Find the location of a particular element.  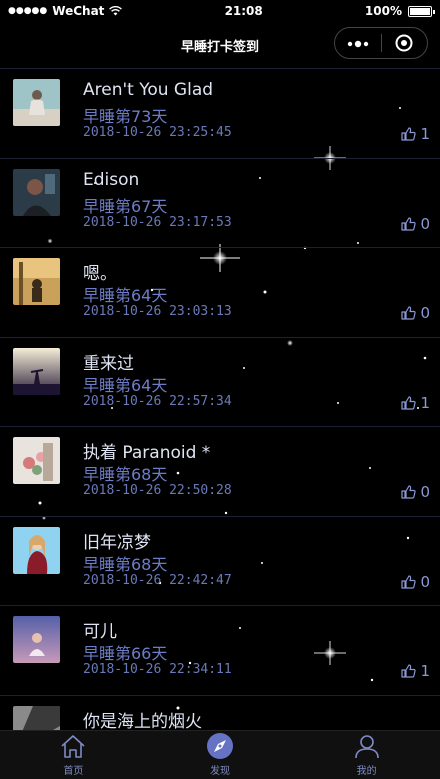

checkin-time: 2018-10-26 23:25:45 is located at coordinates (157, 132).